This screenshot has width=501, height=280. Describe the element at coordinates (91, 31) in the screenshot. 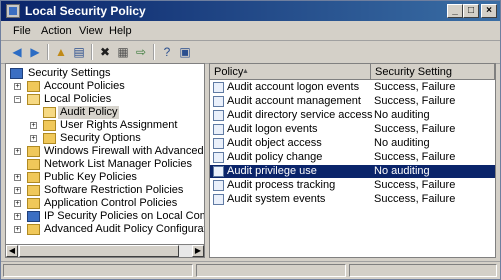

I see `menu-view: View` at that location.